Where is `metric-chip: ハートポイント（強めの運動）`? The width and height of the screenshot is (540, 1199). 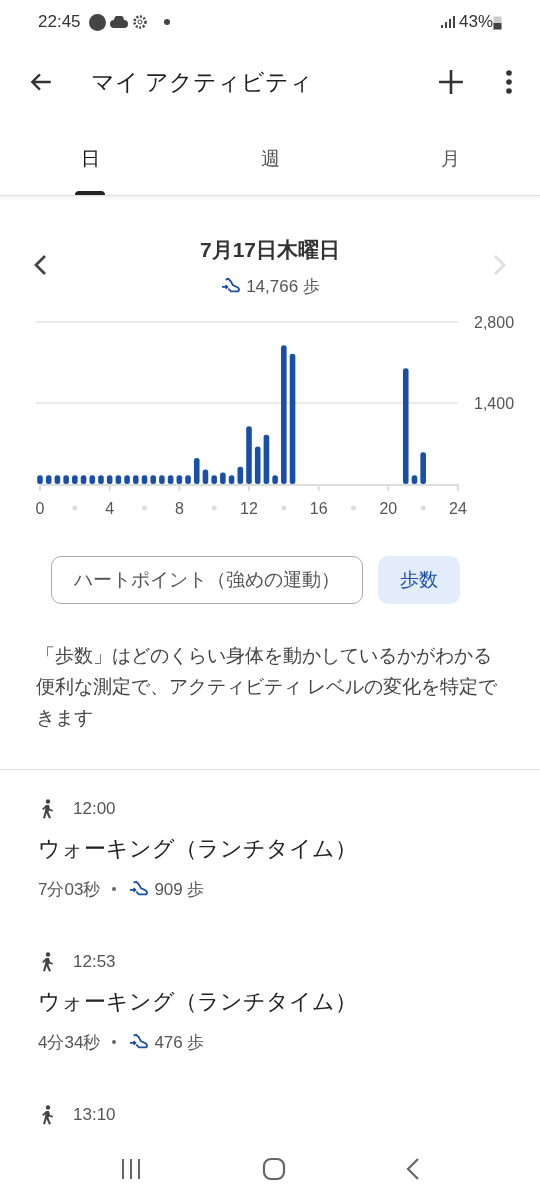
metric-chip: ハートポイント（強めの運動） is located at coordinates (207, 580).